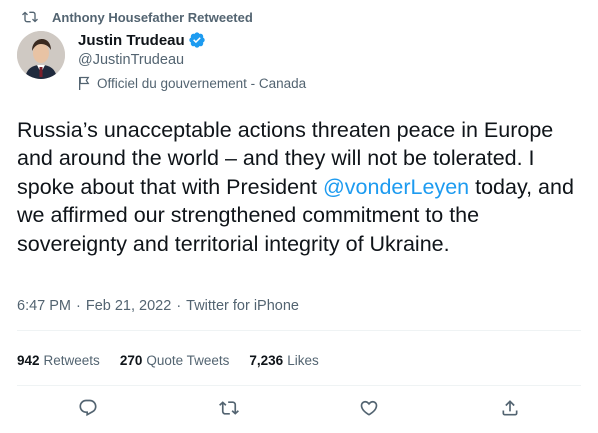  I want to click on share-icon, so click(510, 410).